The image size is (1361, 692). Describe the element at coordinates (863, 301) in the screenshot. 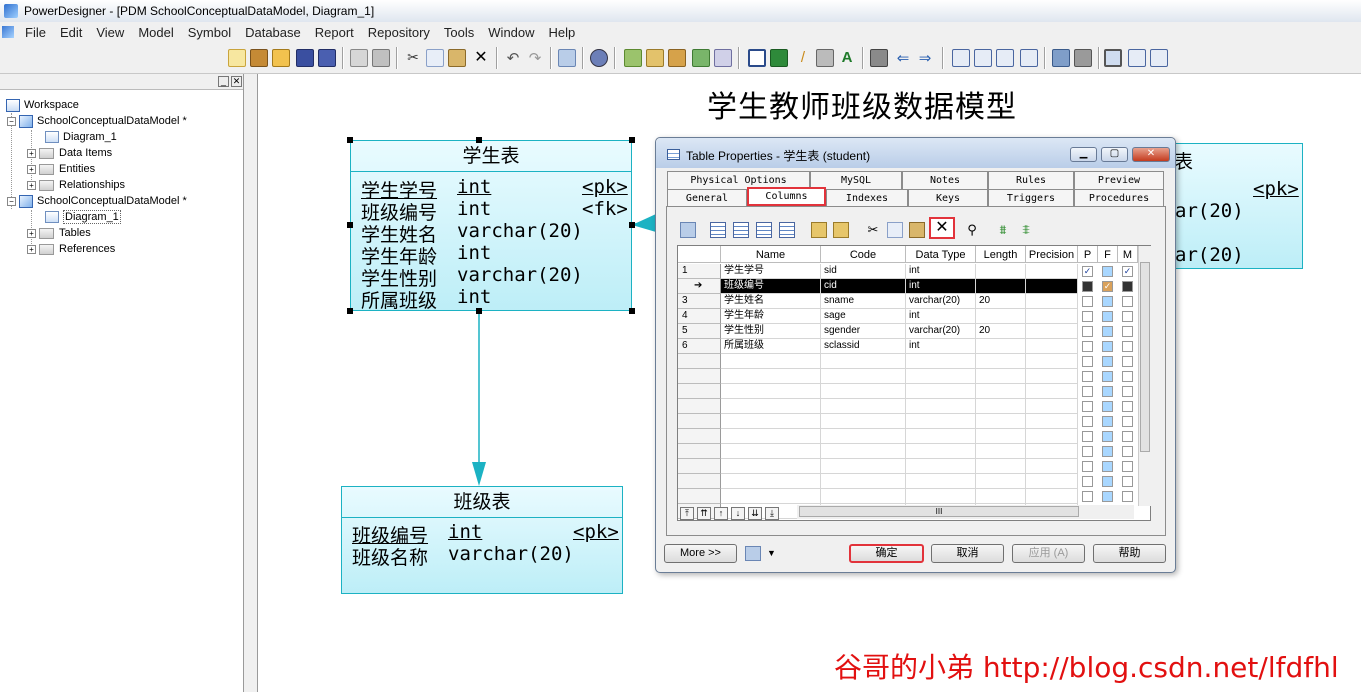

I see `cell-code: sname` at that location.